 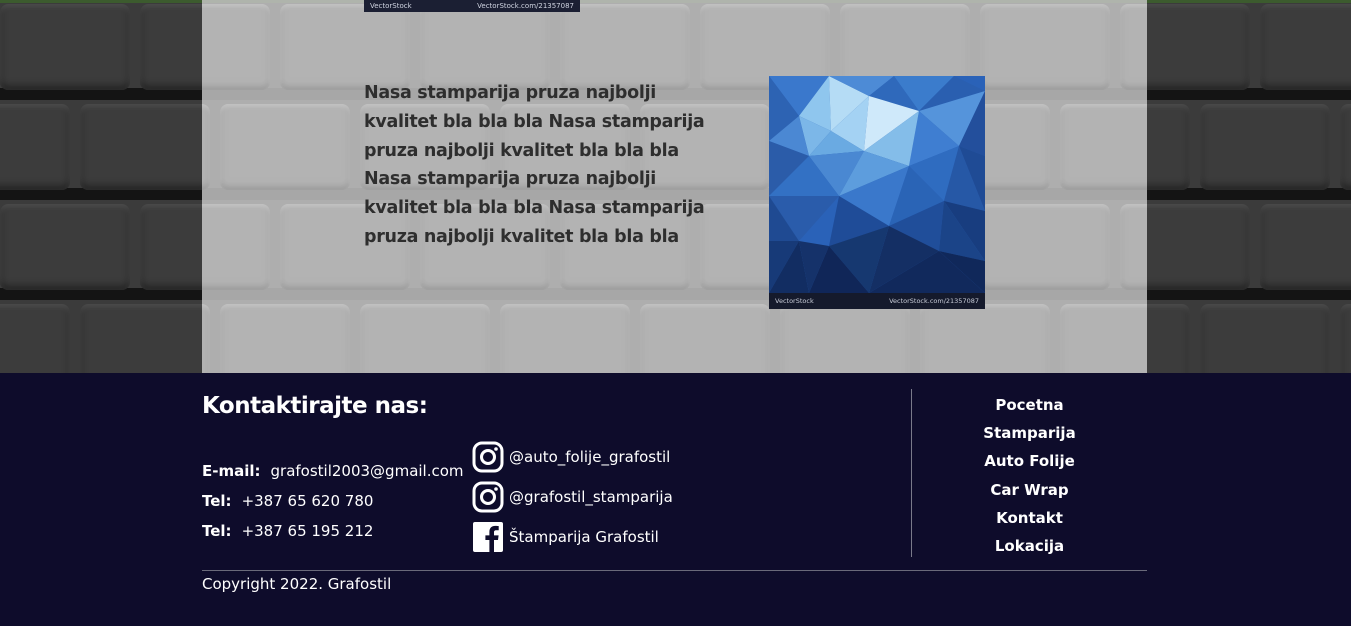 What do you see at coordinates (584, 537) in the screenshot?
I see `social-link-text: Štamparija Grafostil` at bounding box center [584, 537].